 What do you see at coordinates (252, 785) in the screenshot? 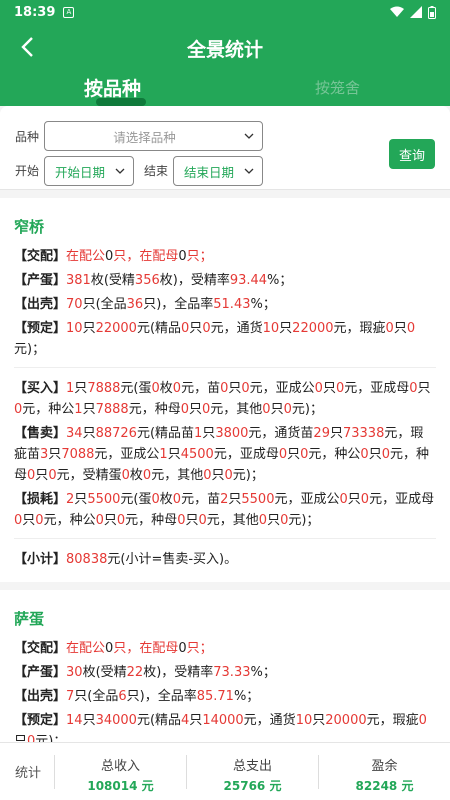
I see `total-expense-value: 25766 元` at bounding box center [252, 785].